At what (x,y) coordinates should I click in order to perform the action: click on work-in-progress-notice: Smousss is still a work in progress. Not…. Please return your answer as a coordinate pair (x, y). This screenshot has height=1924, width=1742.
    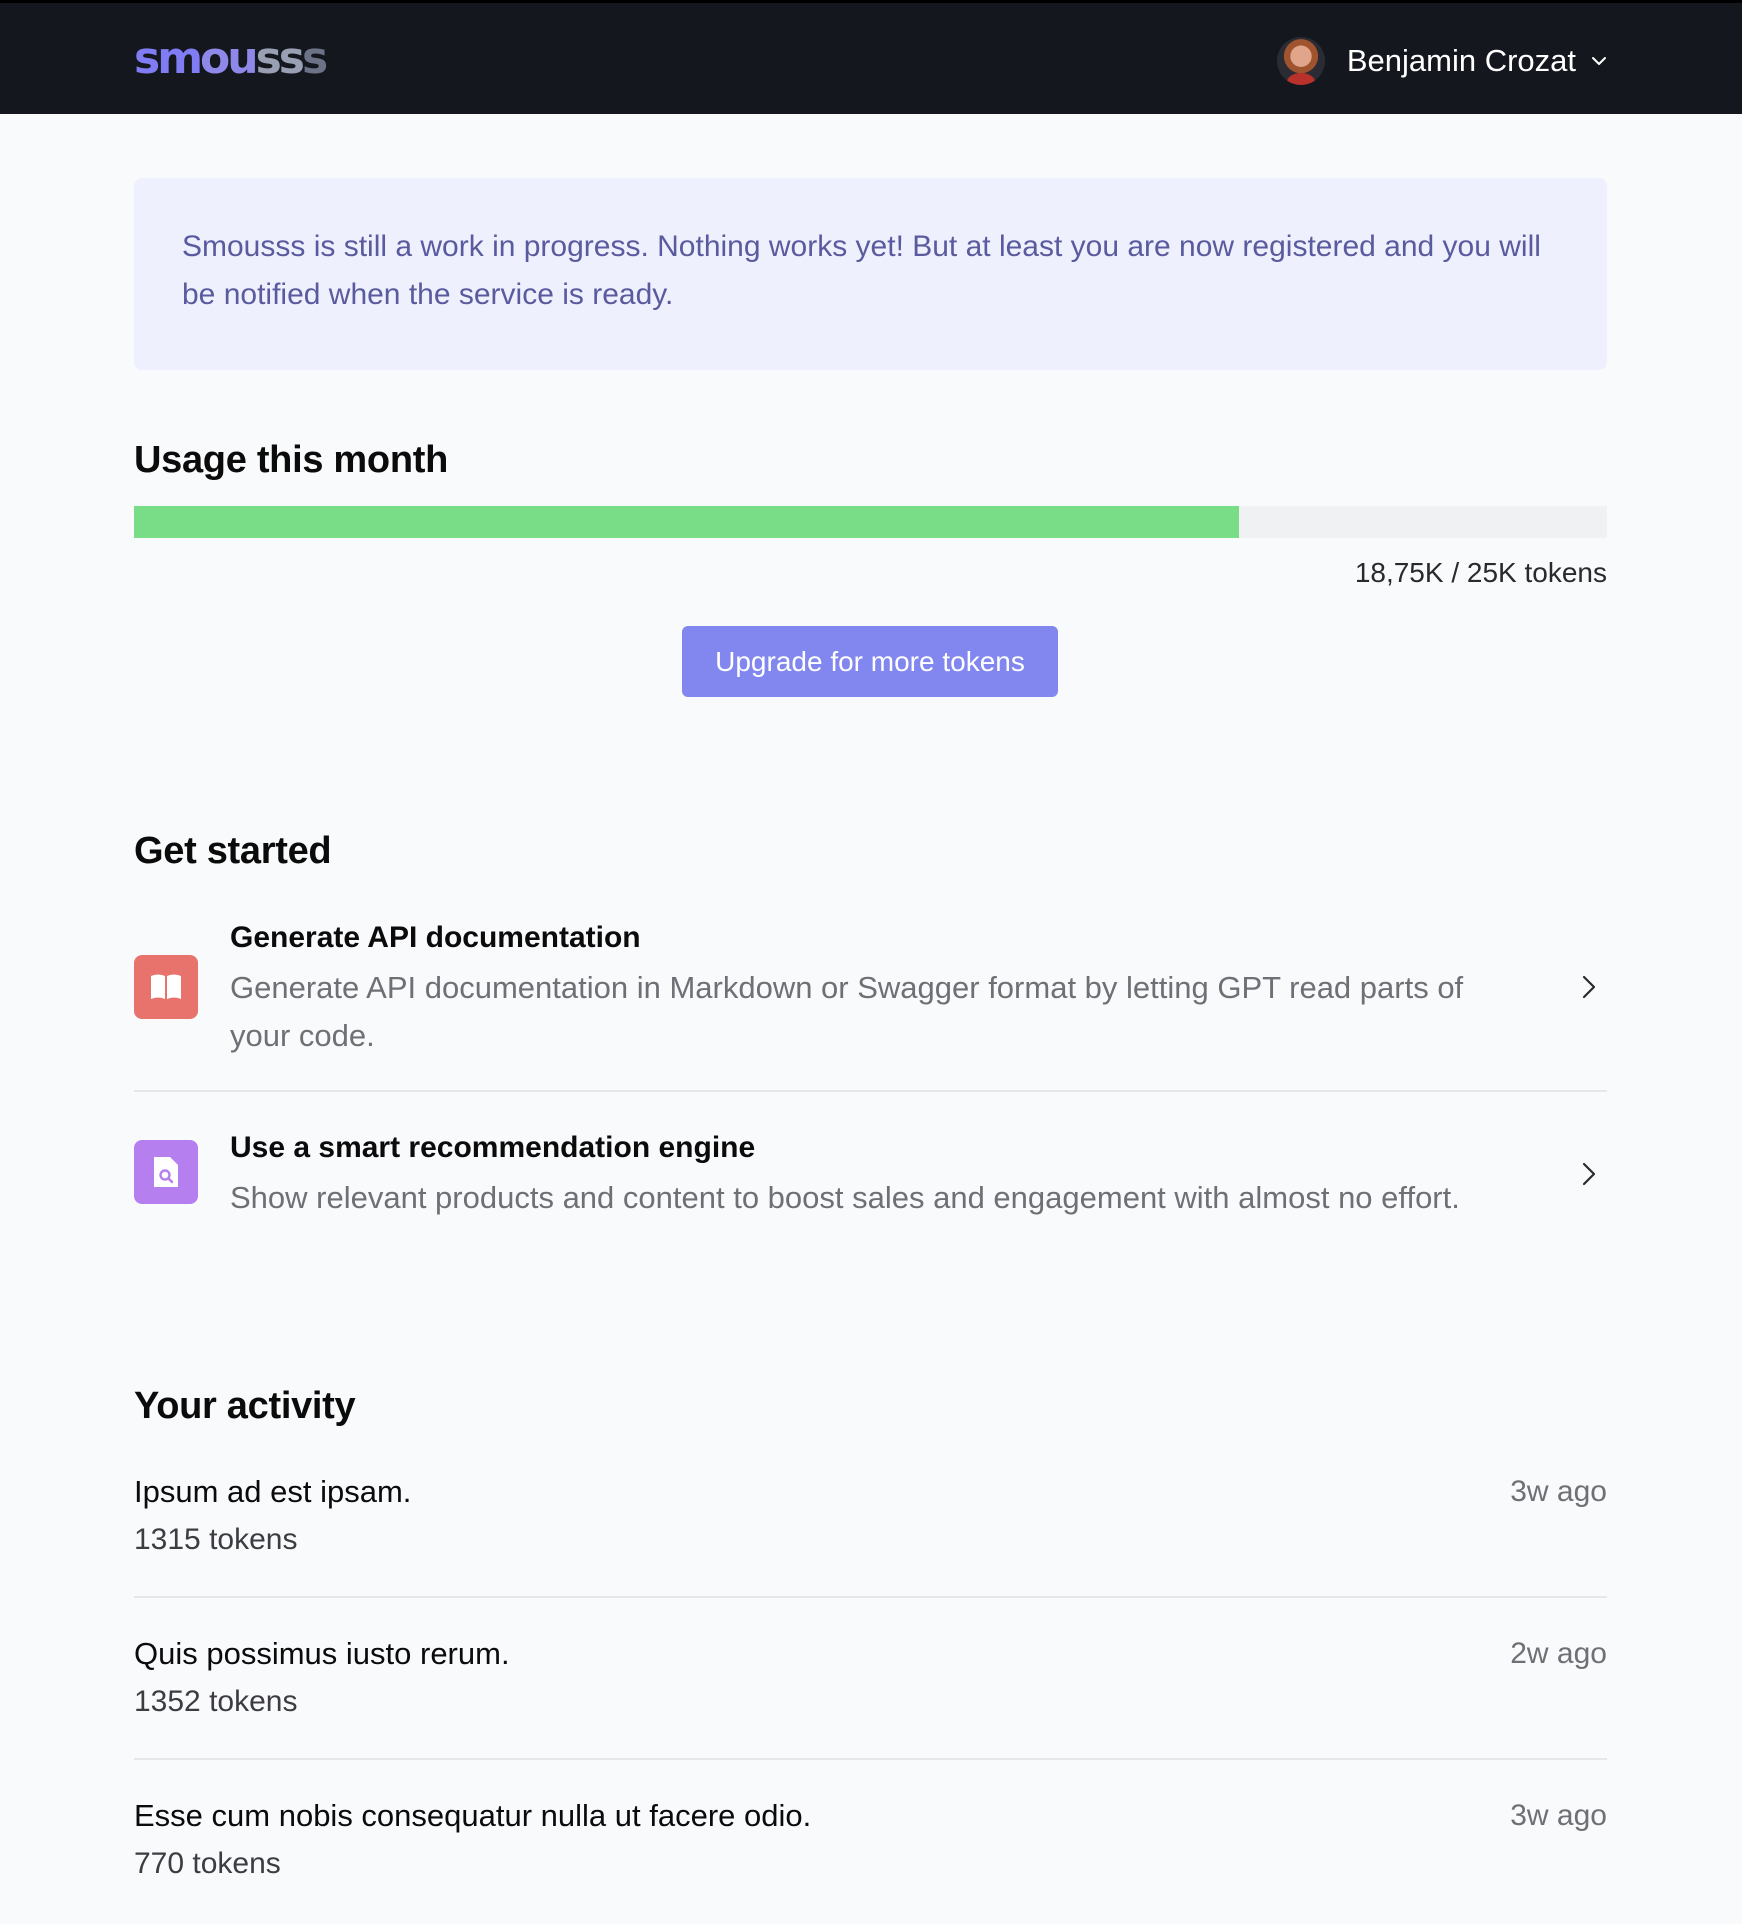
    Looking at the image, I should click on (870, 274).